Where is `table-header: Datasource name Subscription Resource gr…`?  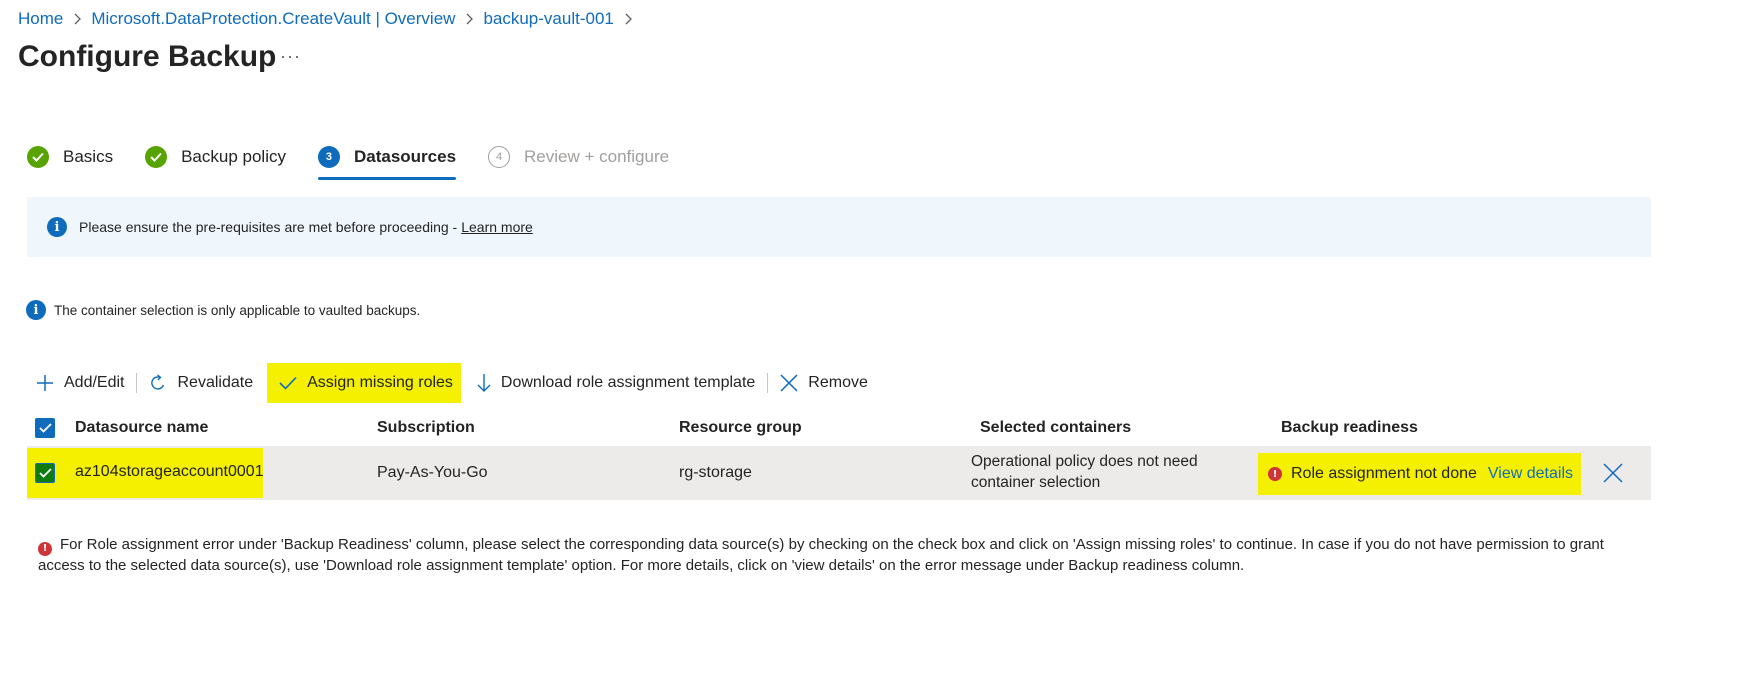 table-header: Datasource name Subscription Resource gr… is located at coordinates (839, 428).